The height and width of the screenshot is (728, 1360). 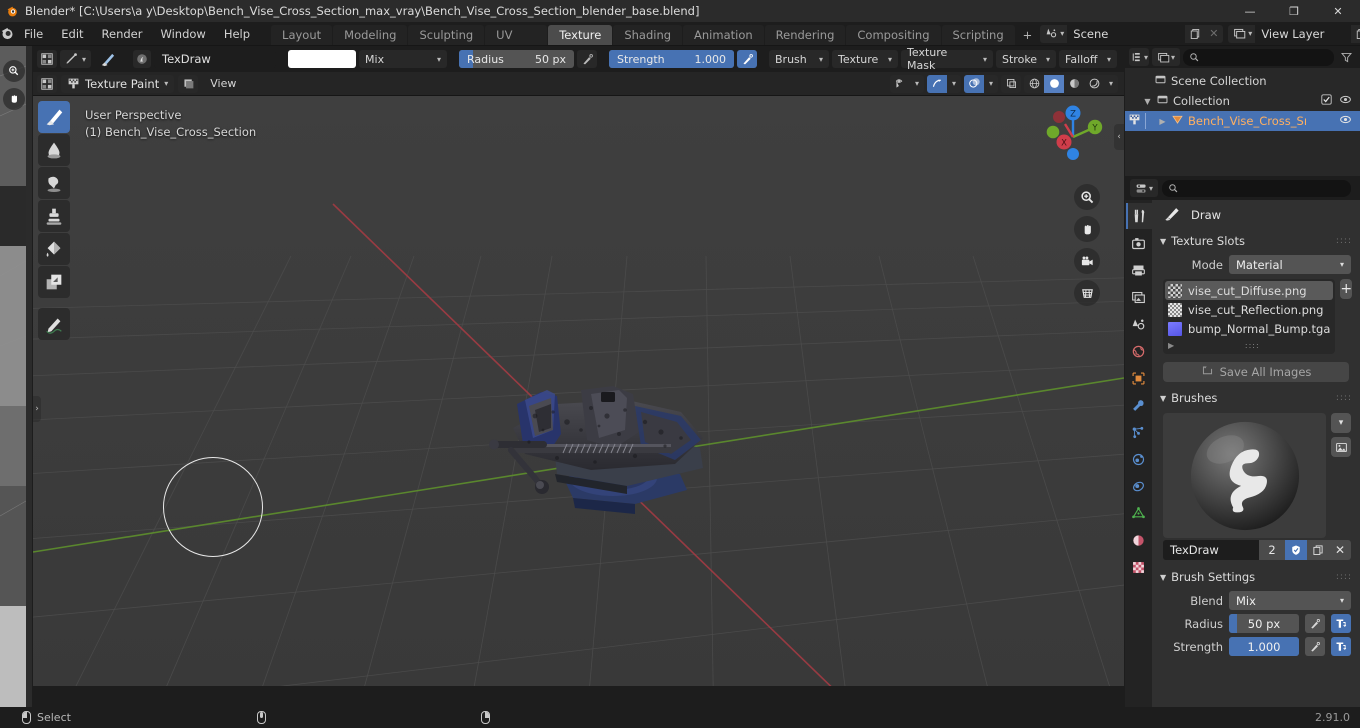 What do you see at coordinates (1242, 121) in the screenshot?
I see `outliner-row-bench-vise: ▶ Bench_Vise_Cross_Sı` at bounding box center [1242, 121].